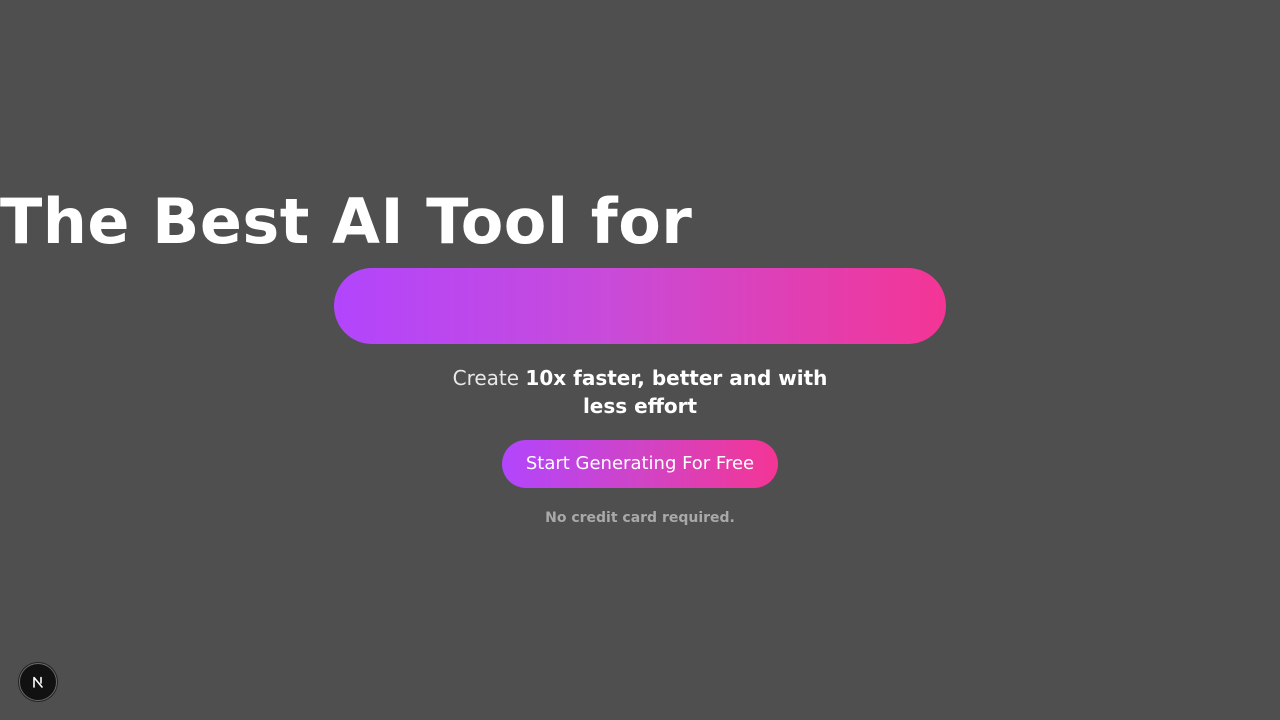  I want to click on no-credit-card-note: No credit card required., so click(640, 518).